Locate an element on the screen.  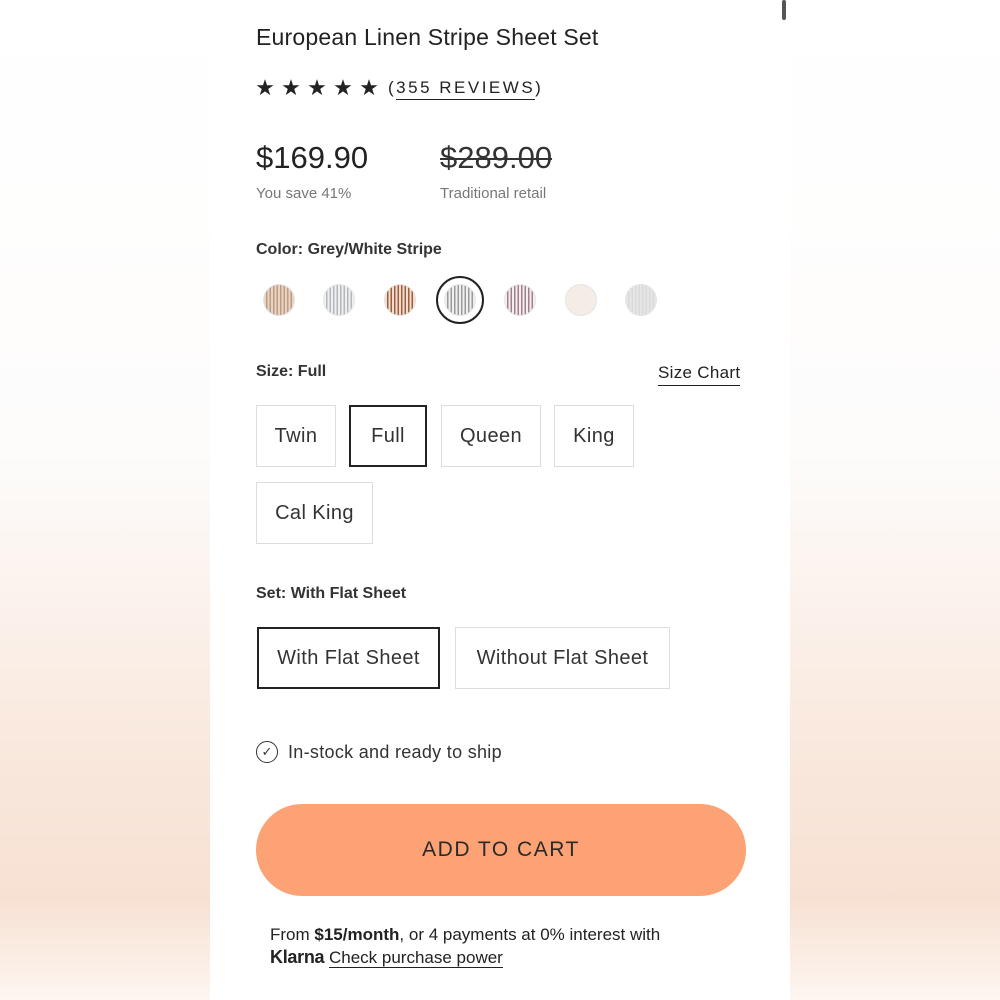
color-swatch-light-grey is located at coordinates (641, 300).